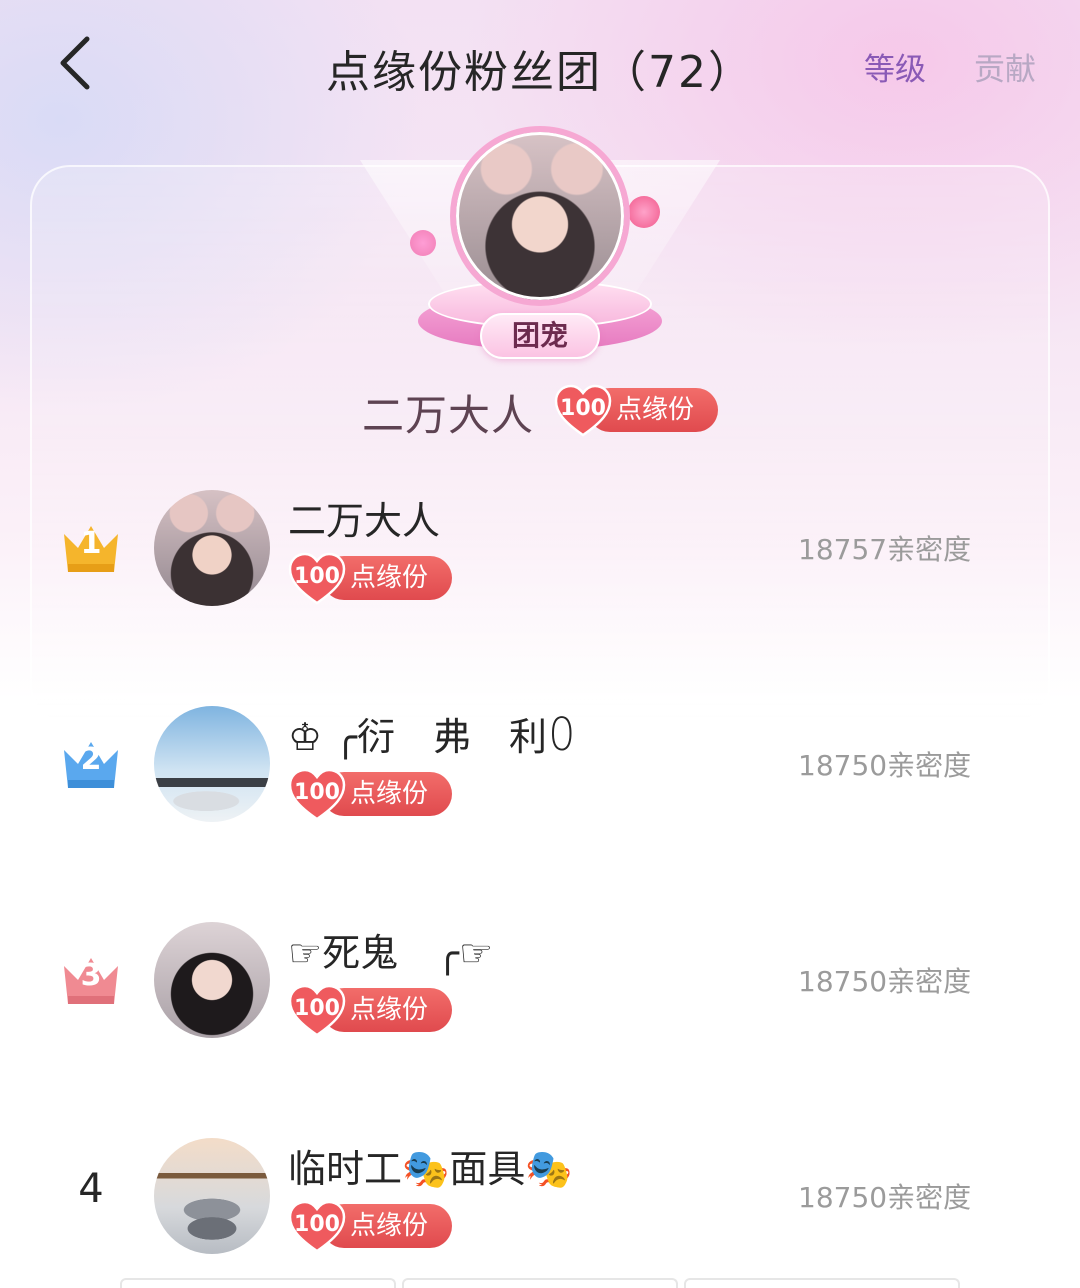  What do you see at coordinates (91, 759) in the screenshot?
I see `rank-number: 2` at bounding box center [91, 759].